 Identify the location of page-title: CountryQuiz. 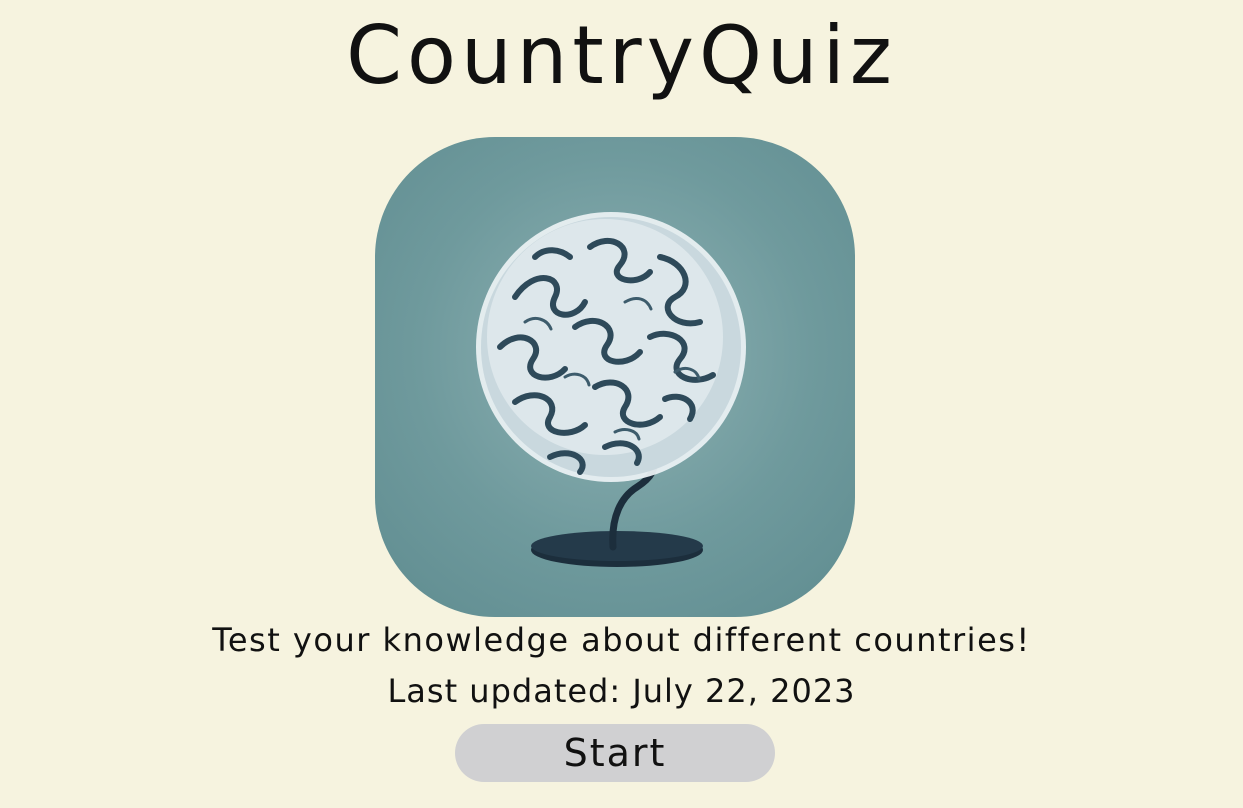
(621, 55).